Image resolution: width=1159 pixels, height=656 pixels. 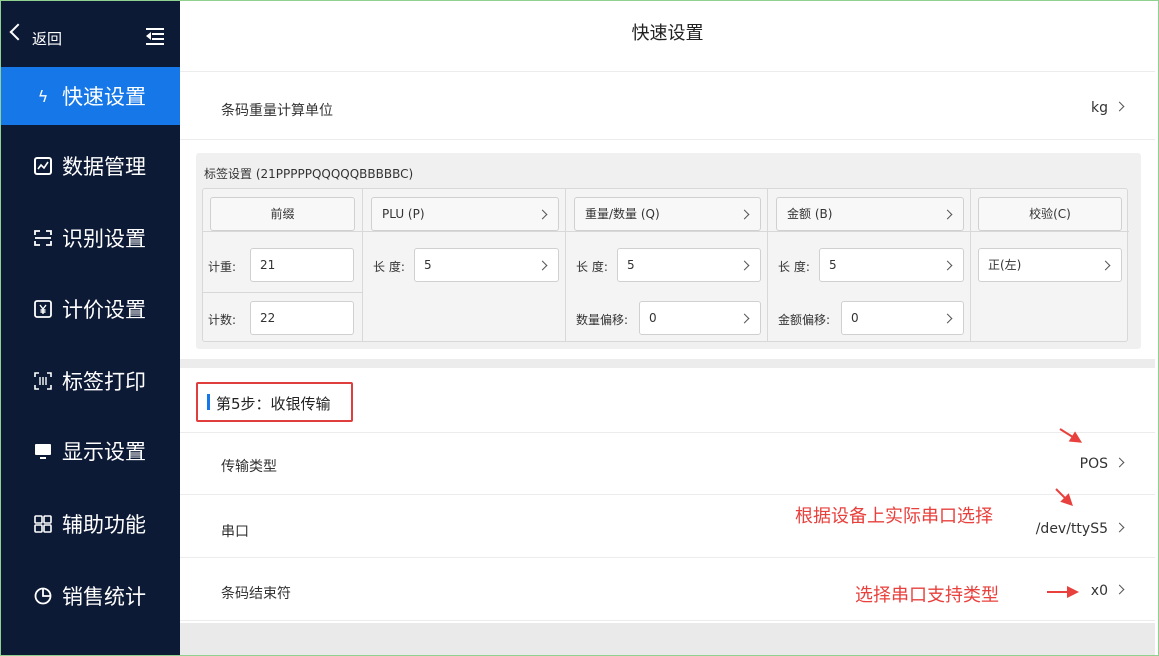 I want to click on sidebar-item-label: 标签打印, so click(x=104, y=382).